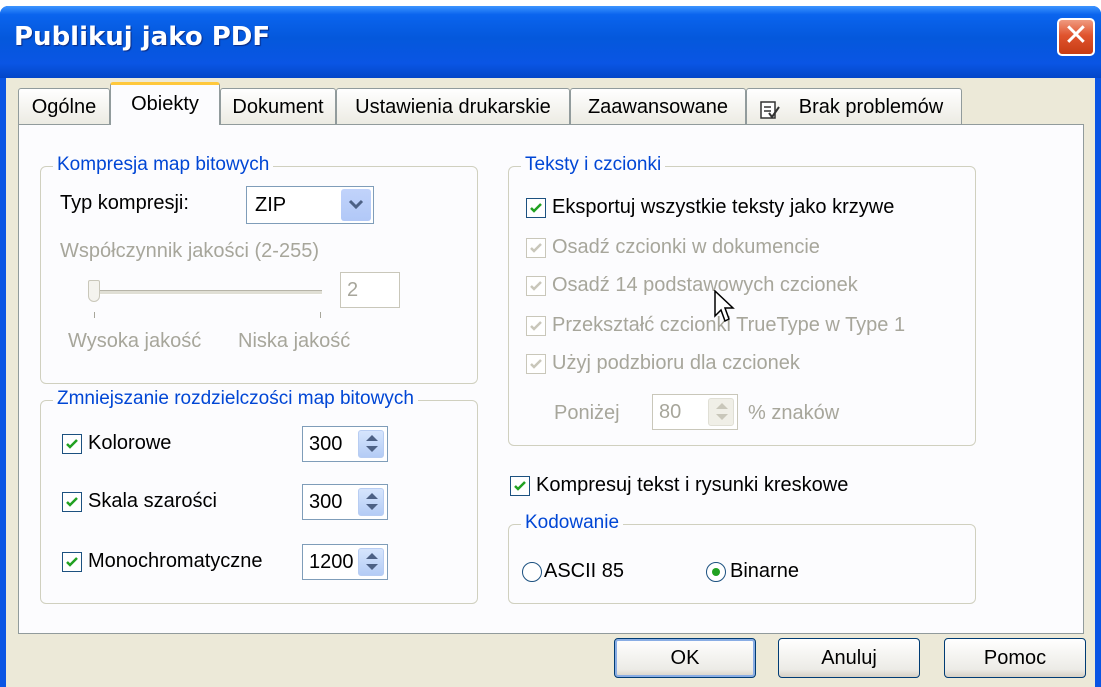 Image resolution: width=1101 pixels, height=687 pixels. What do you see at coordinates (64, 106) in the screenshot?
I see `tab-general: Ogólne` at bounding box center [64, 106].